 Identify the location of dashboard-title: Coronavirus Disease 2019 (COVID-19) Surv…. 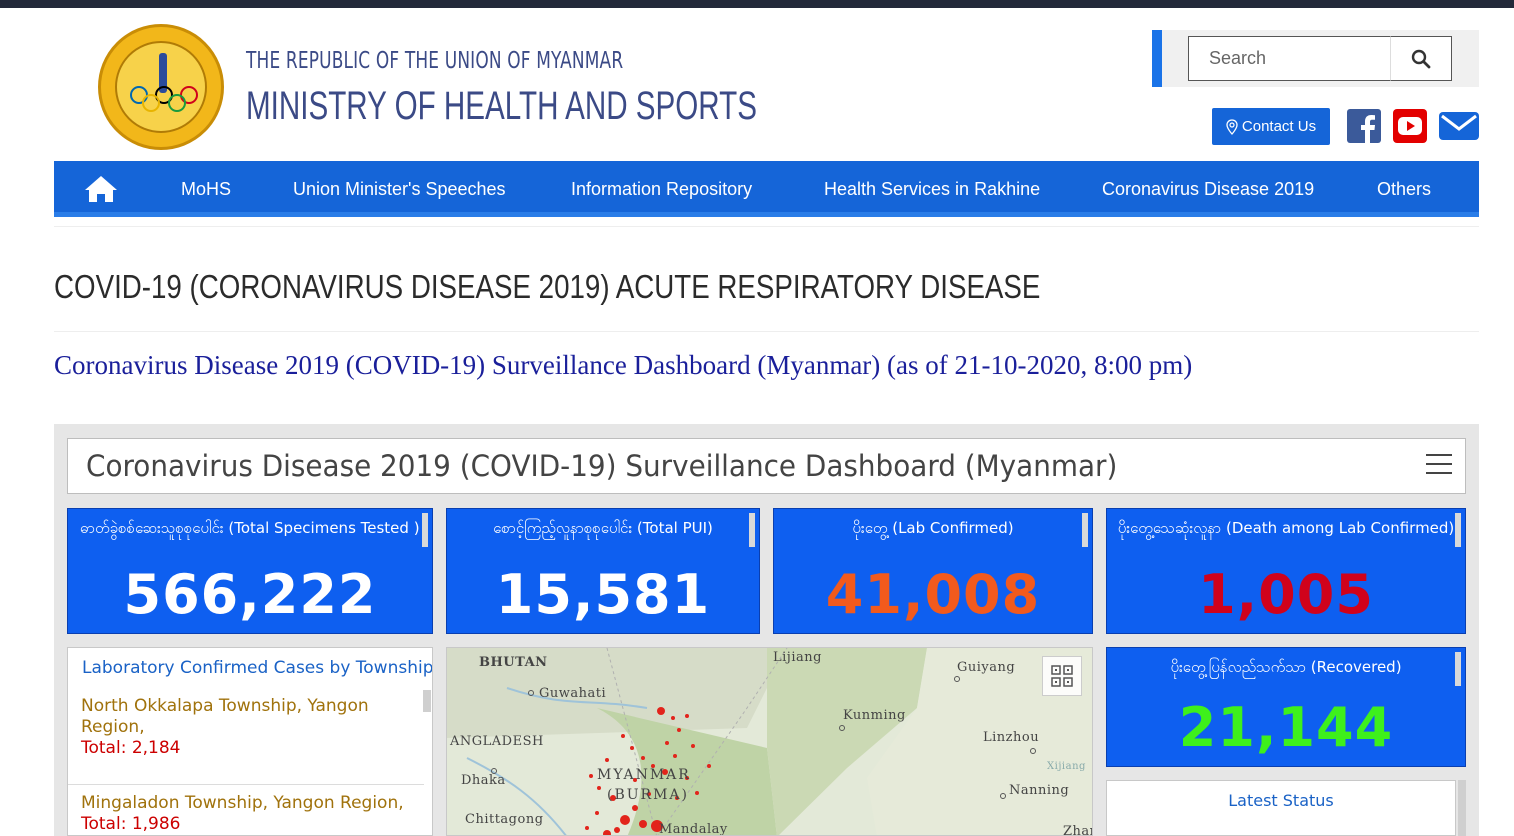
(602, 466).